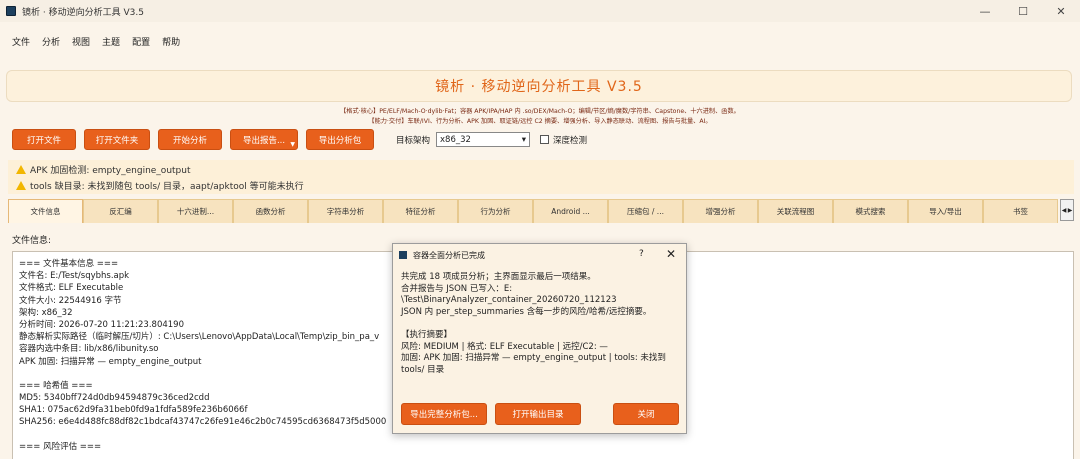 Image resolution: width=1080 pixels, height=459 pixels. What do you see at coordinates (60, 446) in the screenshot?
I see `content-line: === 风险评估 ===` at bounding box center [60, 446].